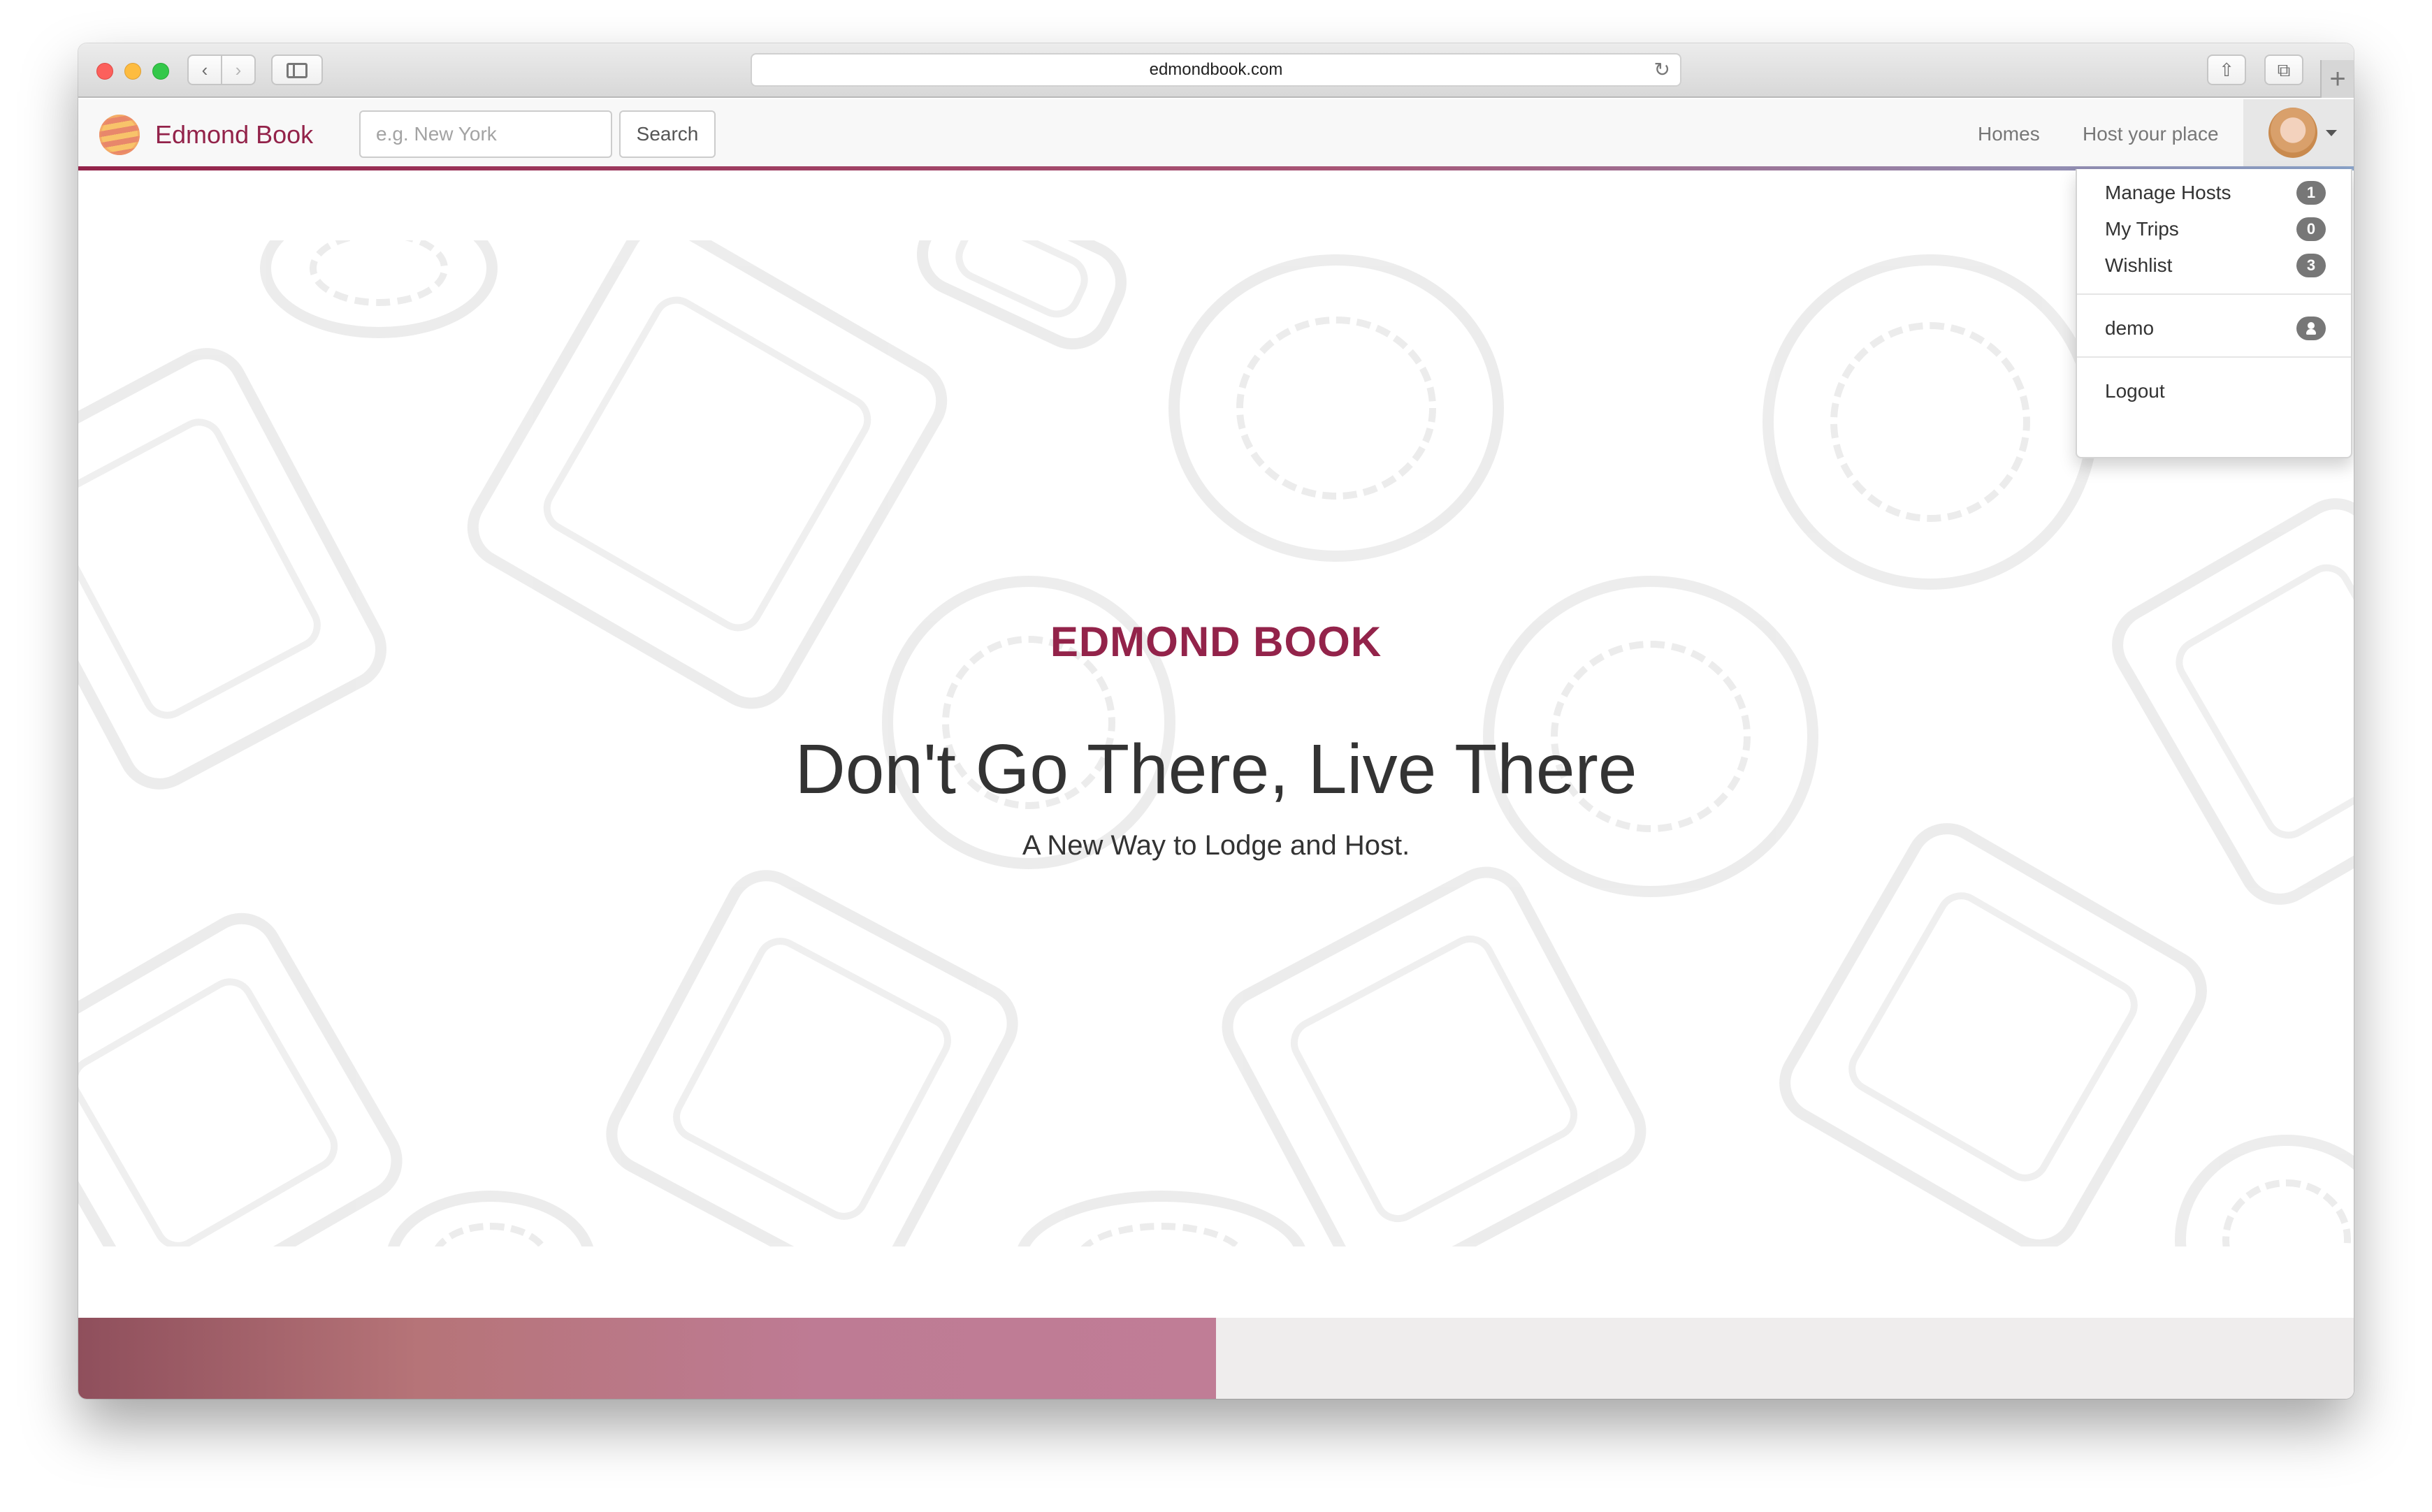 Image resolution: width=2432 pixels, height=1512 pixels. What do you see at coordinates (490, 1218) in the screenshot?
I see `stamp-island-icon` at bounding box center [490, 1218].